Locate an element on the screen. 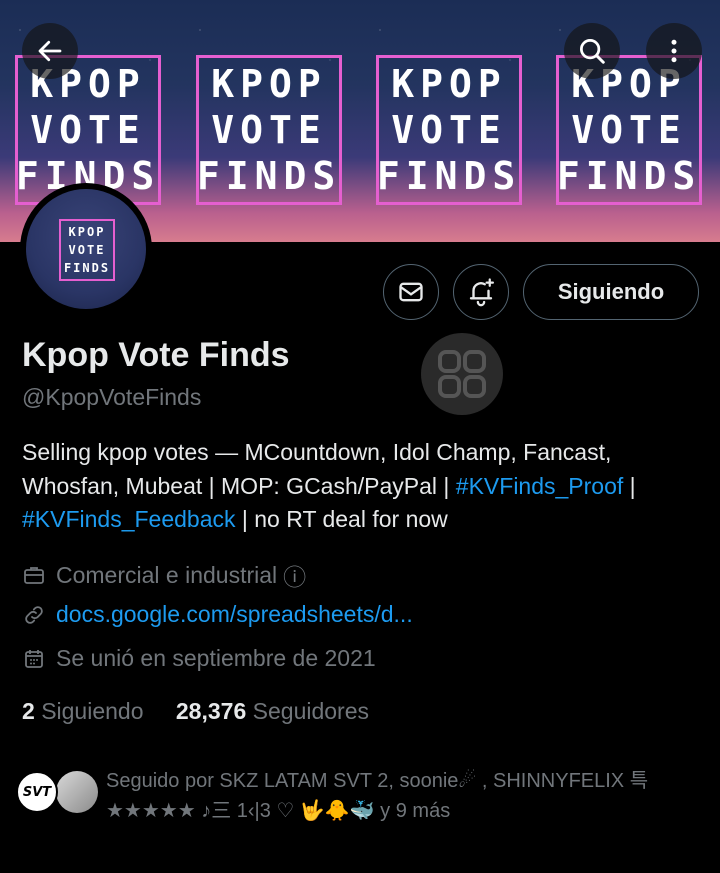 The height and width of the screenshot is (873, 720). following-count: 2 is located at coordinates (28, 711).